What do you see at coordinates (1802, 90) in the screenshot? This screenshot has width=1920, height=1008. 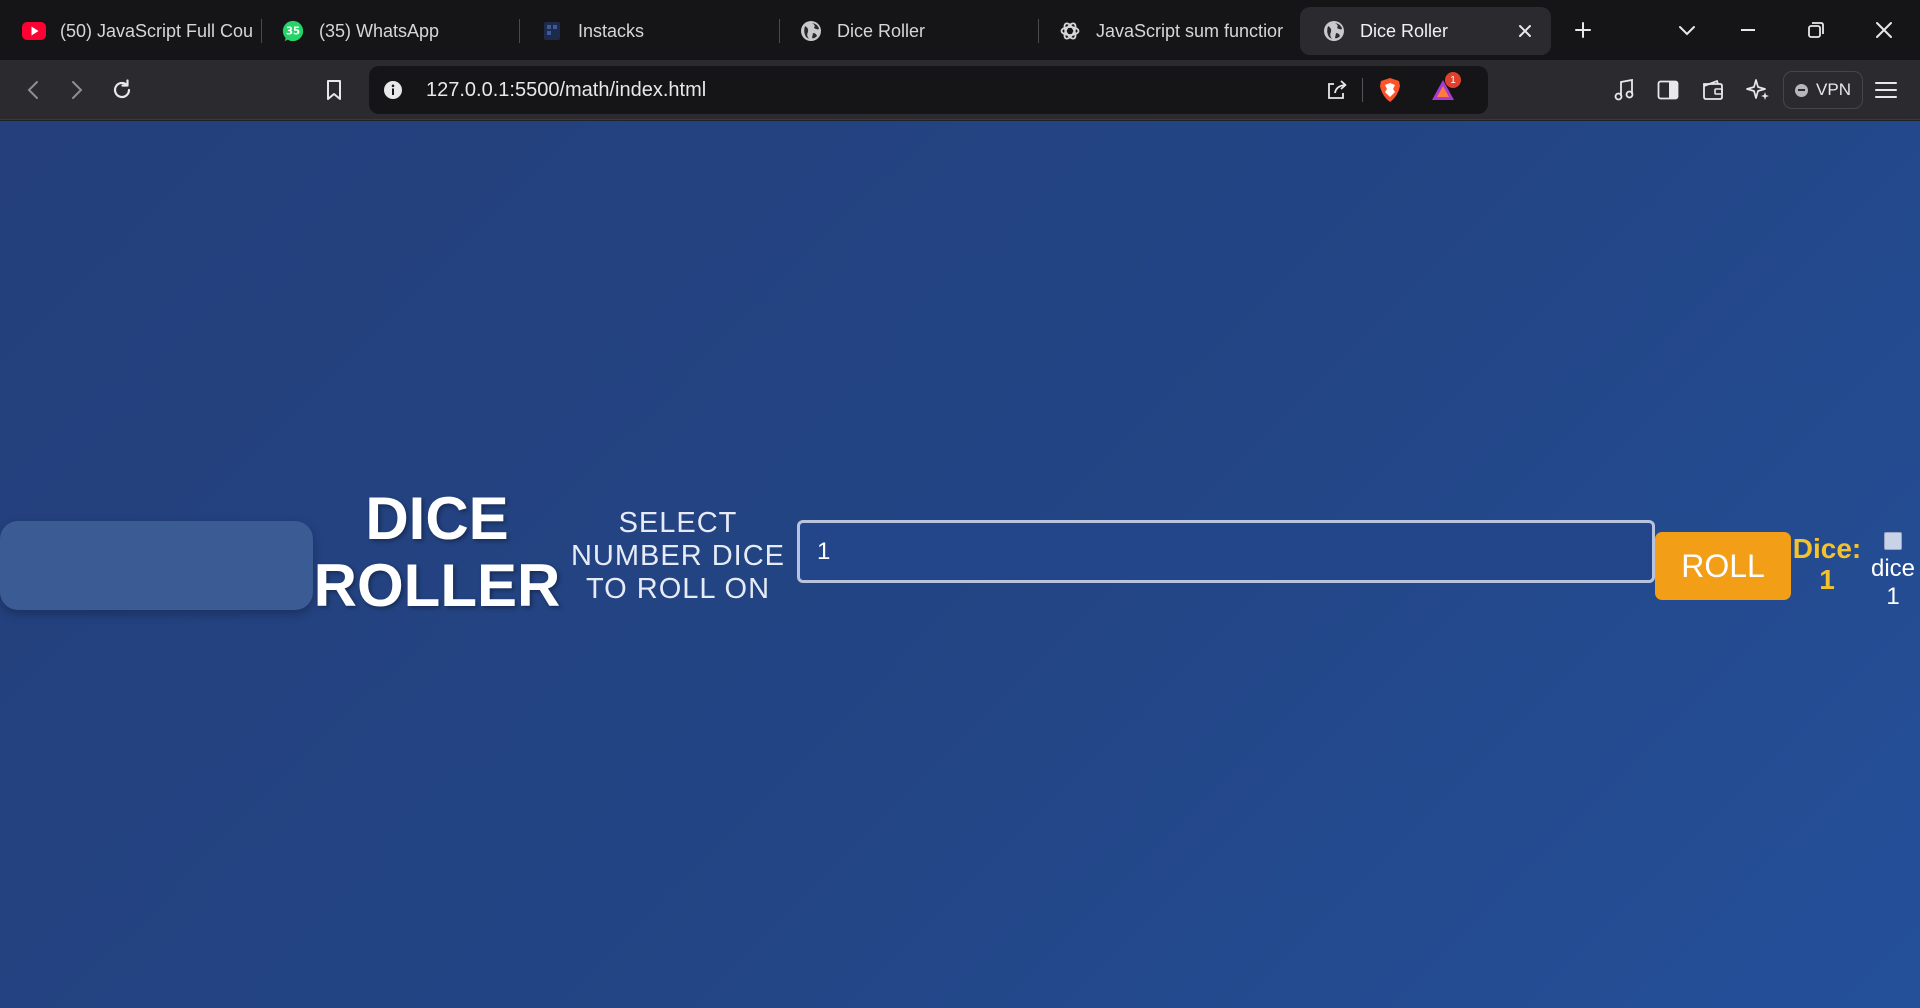 I see `vpn-status-icon` at bounding box center [1802, 90].